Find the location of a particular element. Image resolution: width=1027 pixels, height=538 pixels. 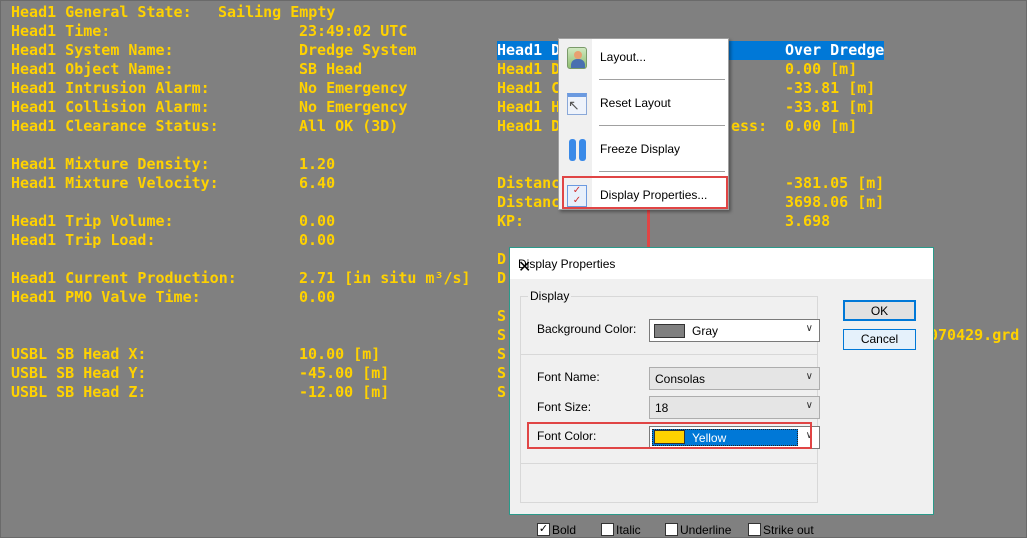

row-value: 6.40 is located at coordinates (317, 183).